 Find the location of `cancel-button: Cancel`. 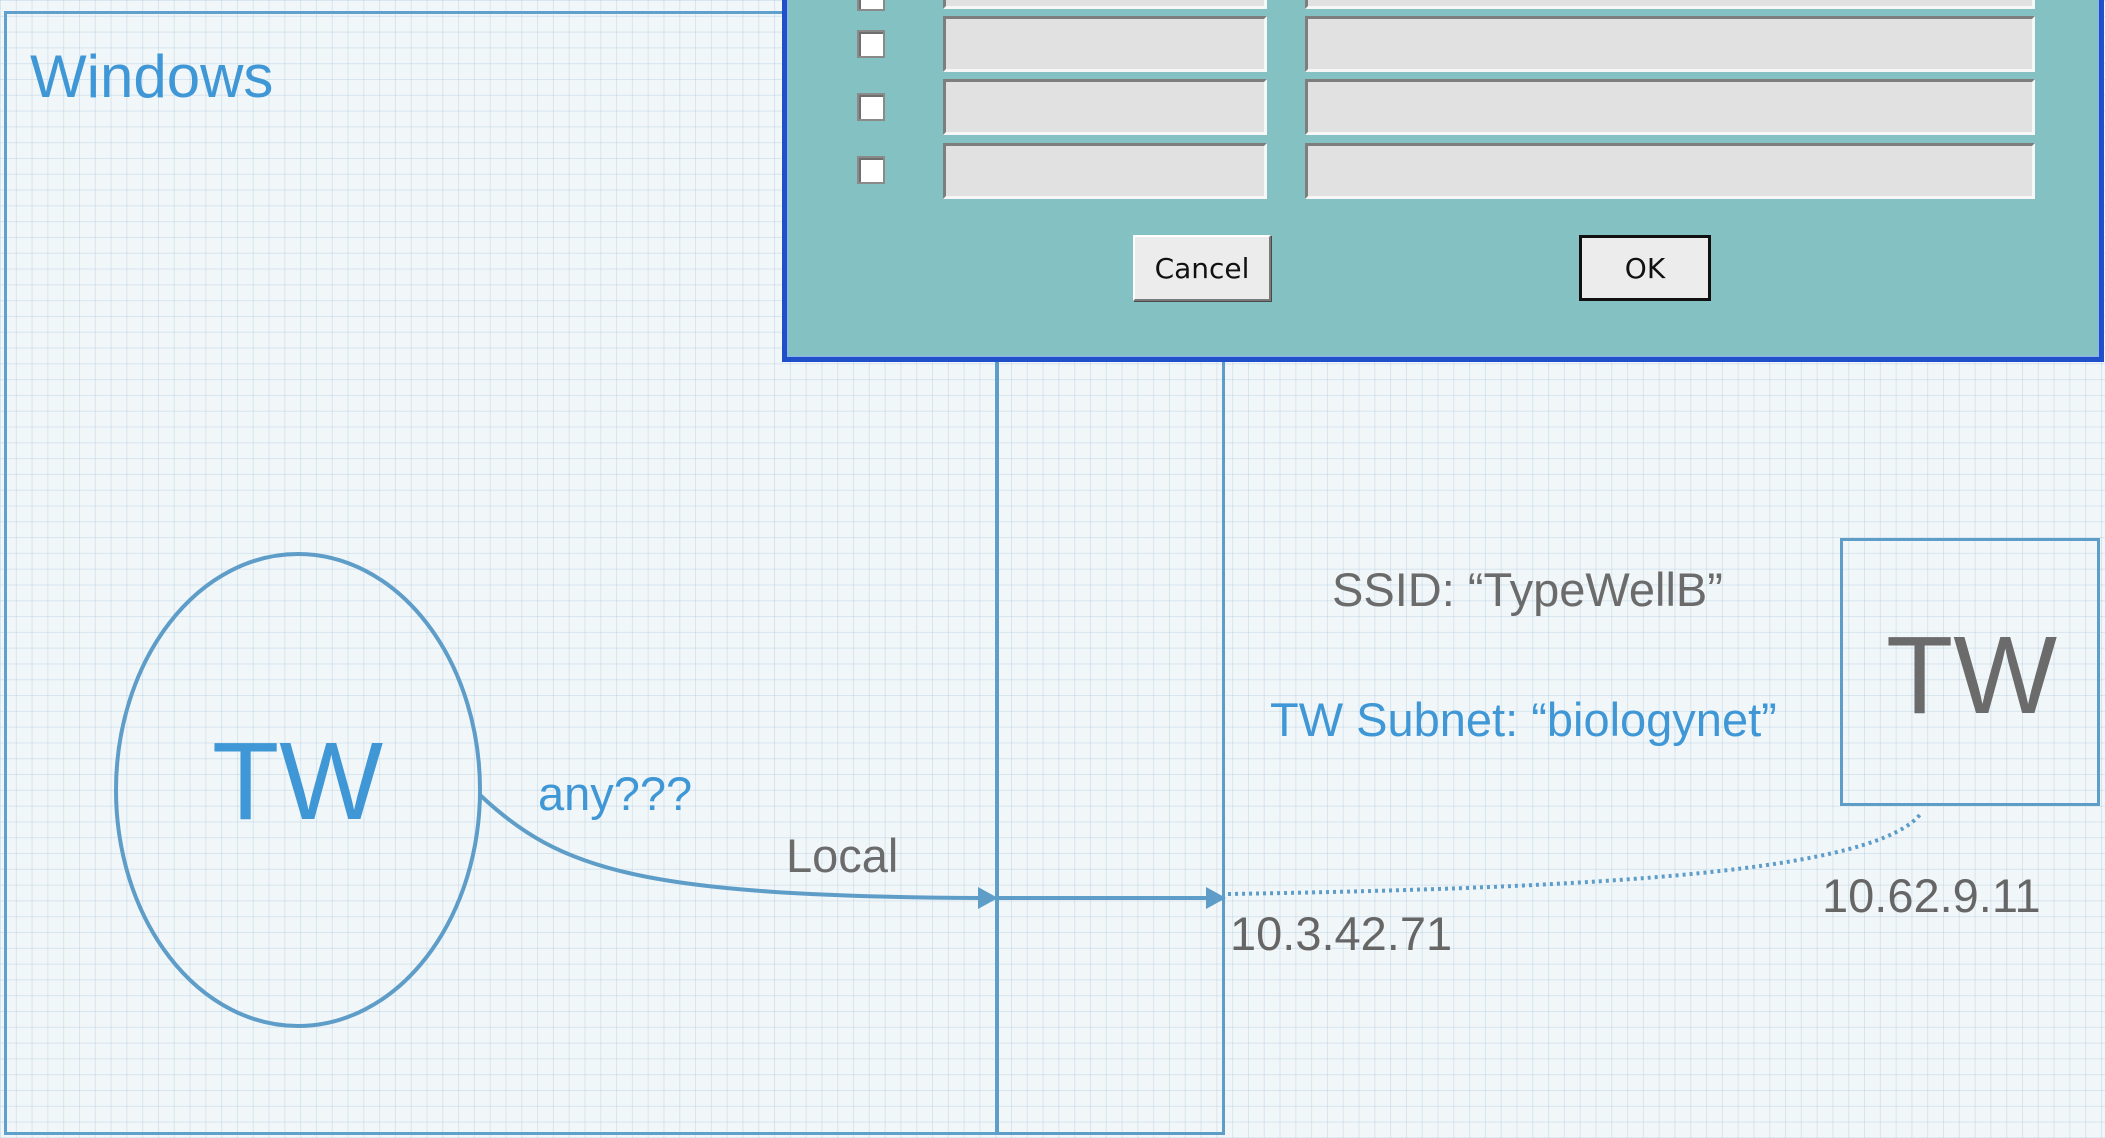

cancel-button: Cancel is located at coordinates (1202, 268).